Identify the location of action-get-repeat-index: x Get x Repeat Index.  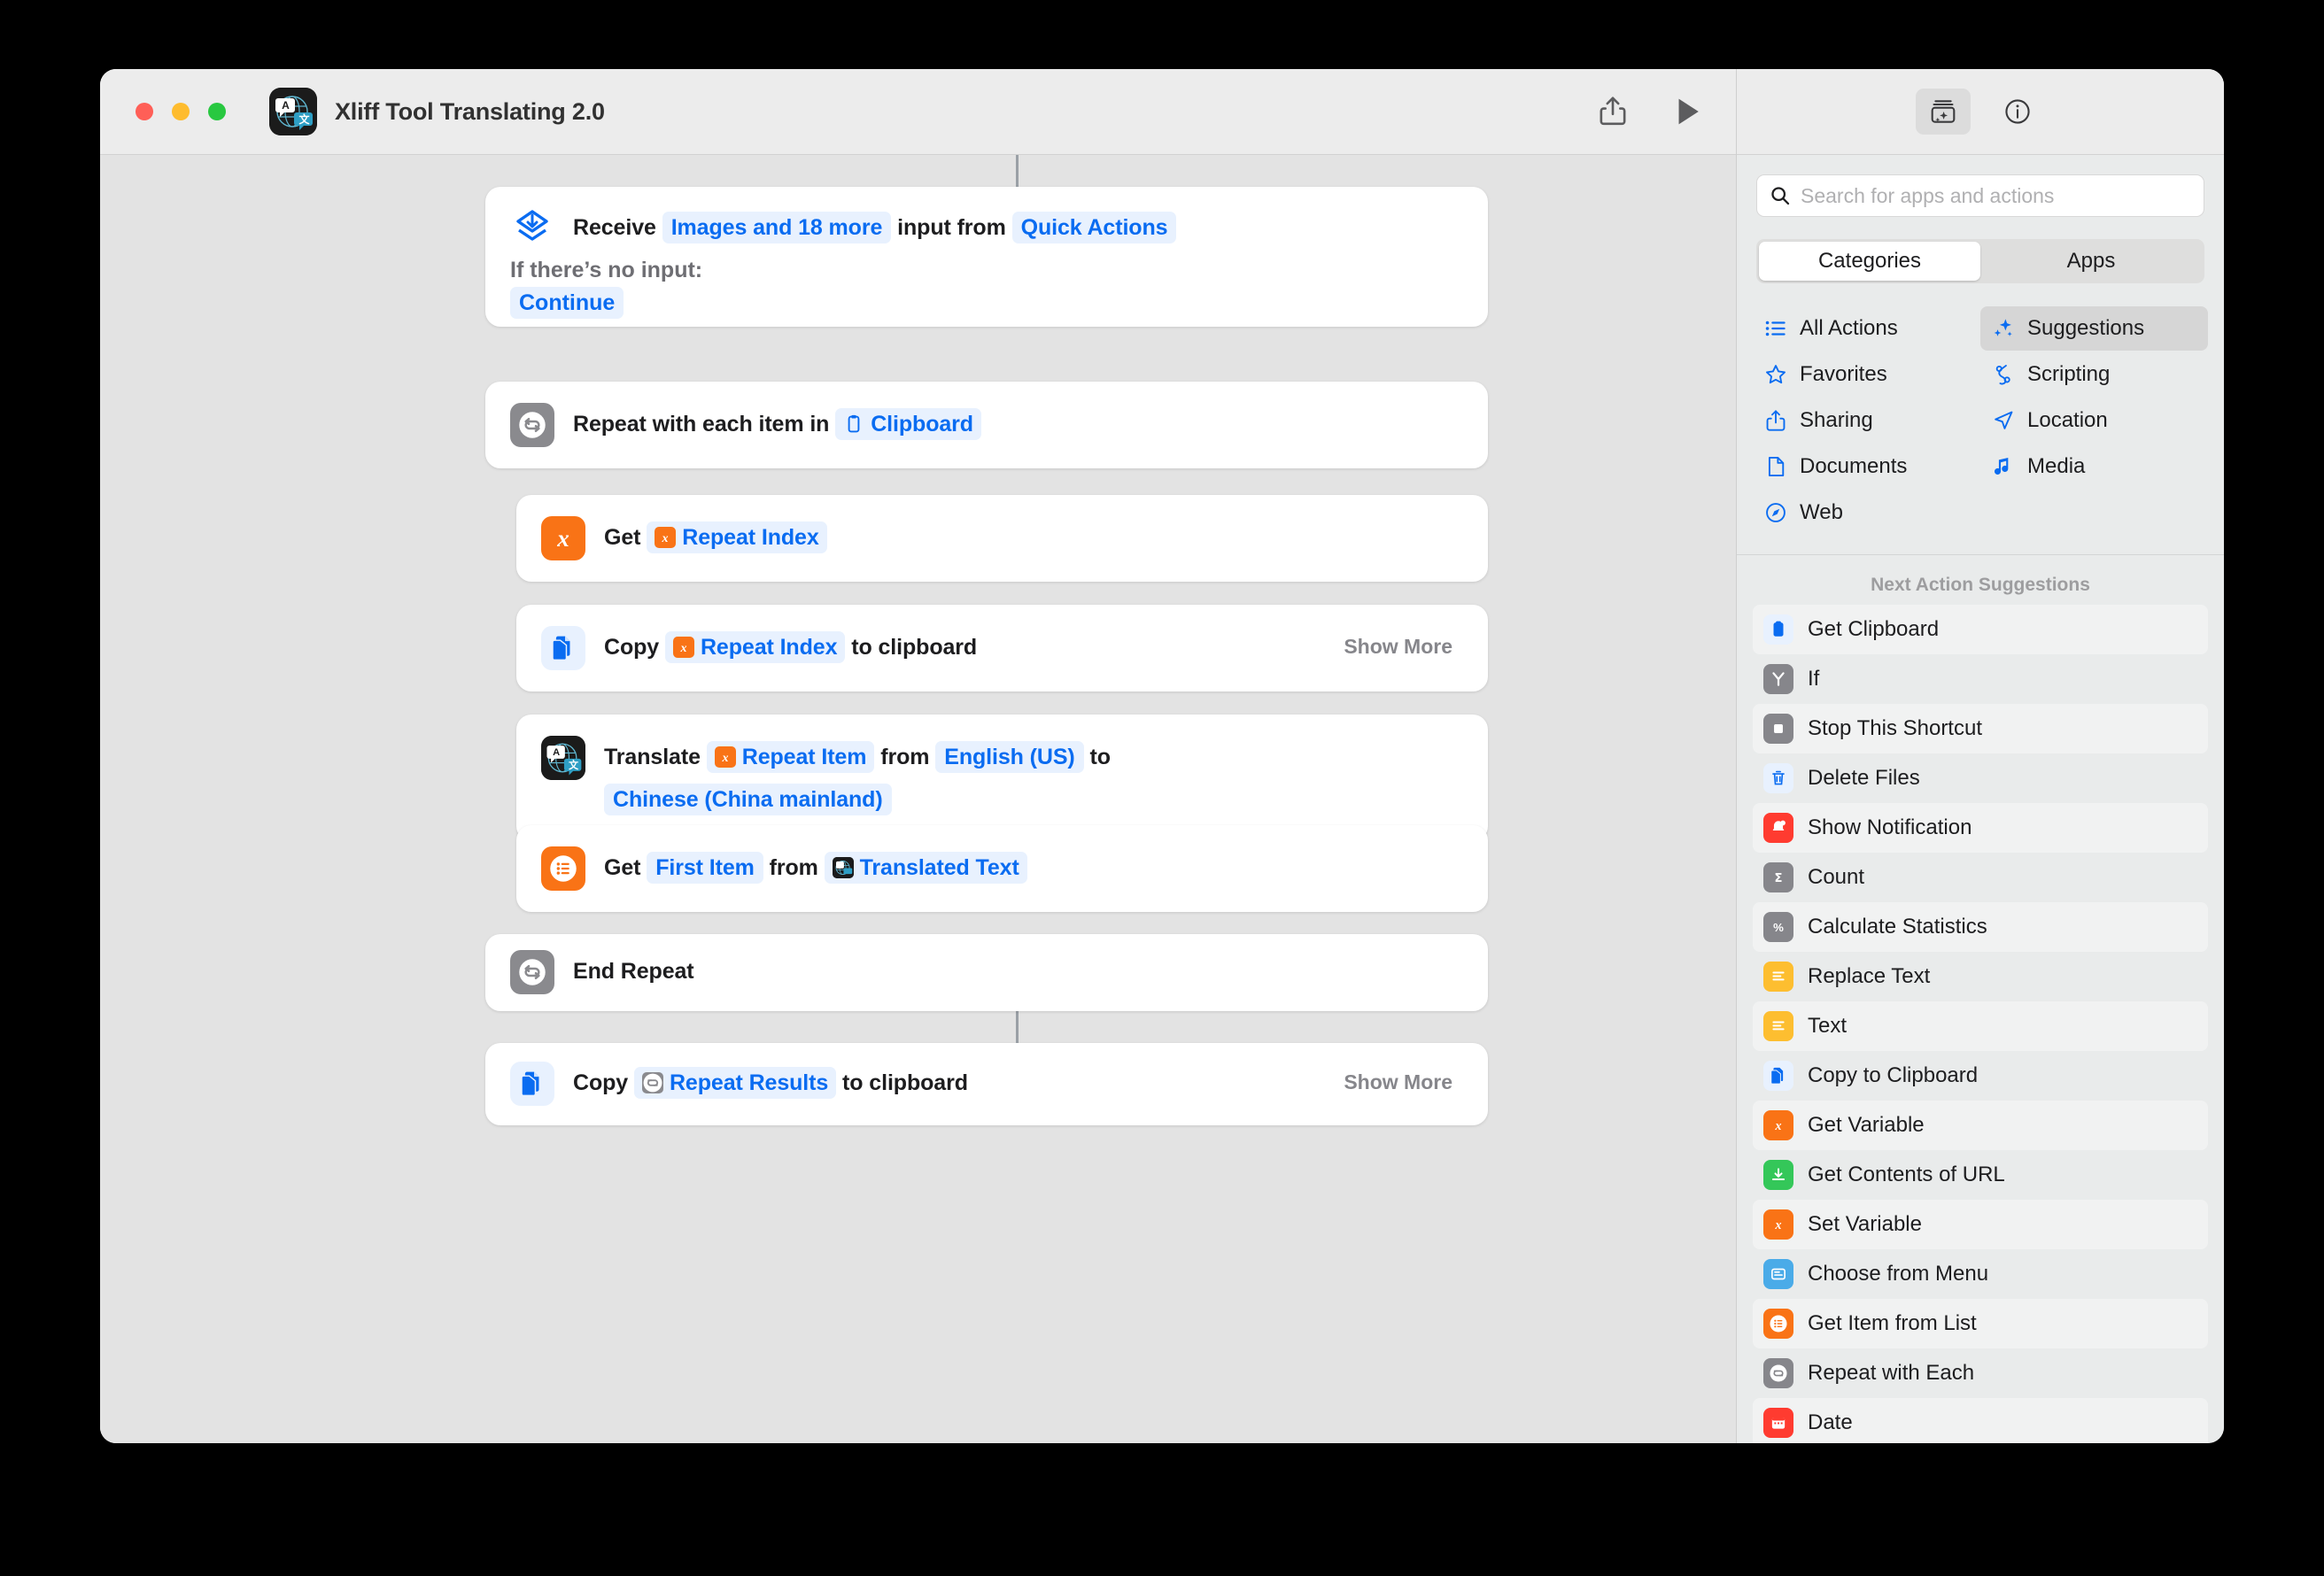
(1002, 538).